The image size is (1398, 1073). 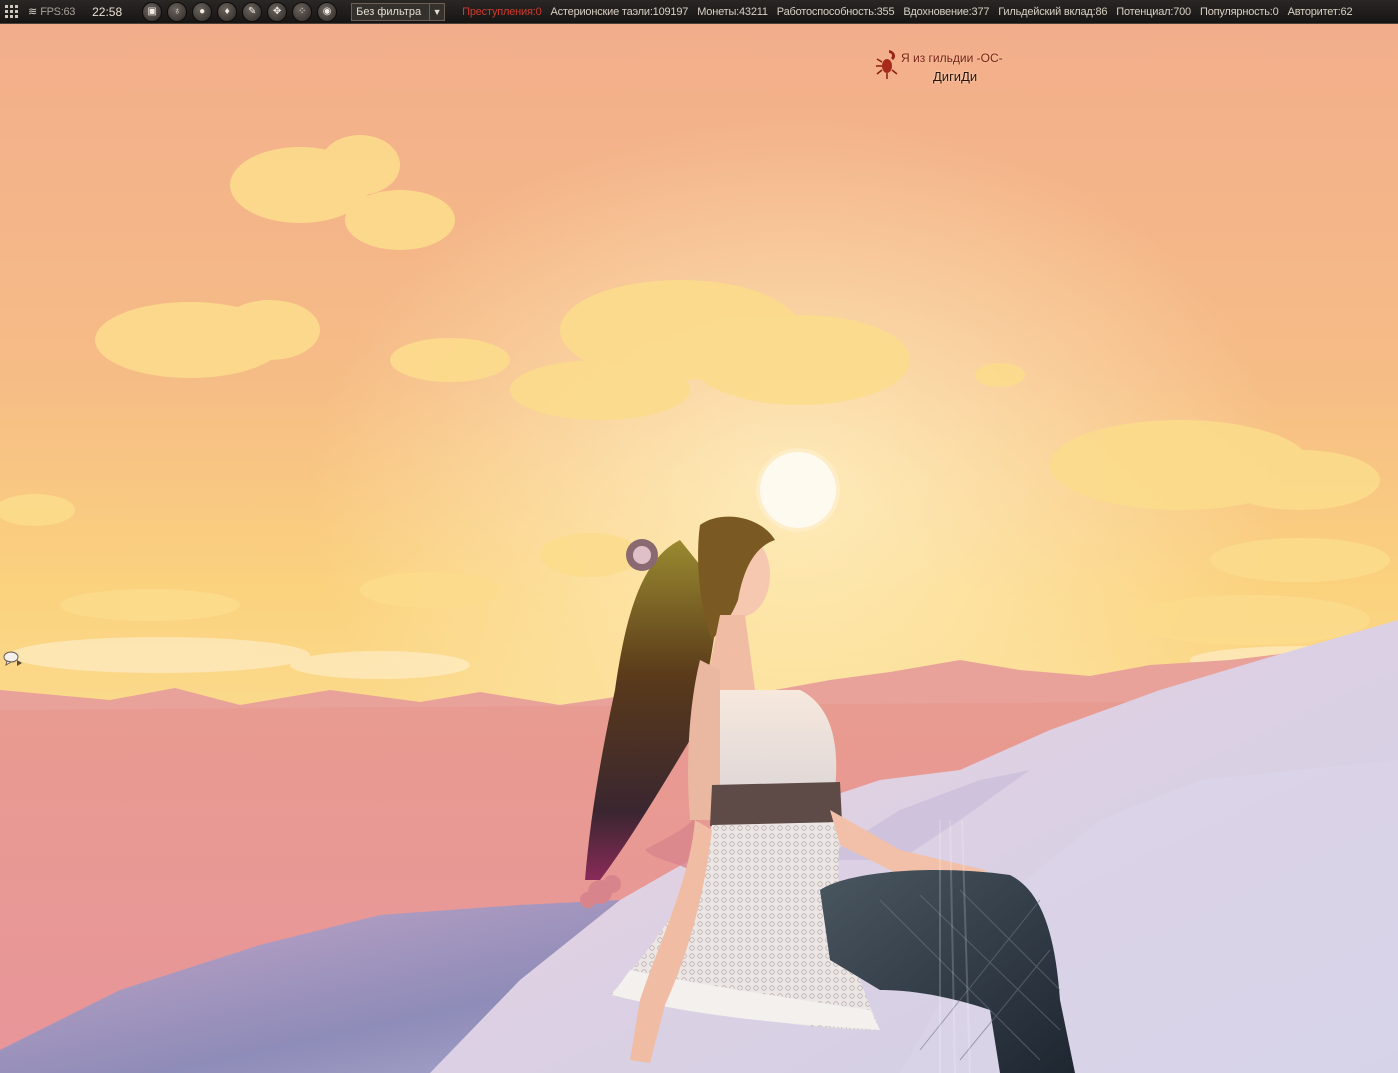 I want to click on filter-value: Без фильтра, so click(x=389, y=11).